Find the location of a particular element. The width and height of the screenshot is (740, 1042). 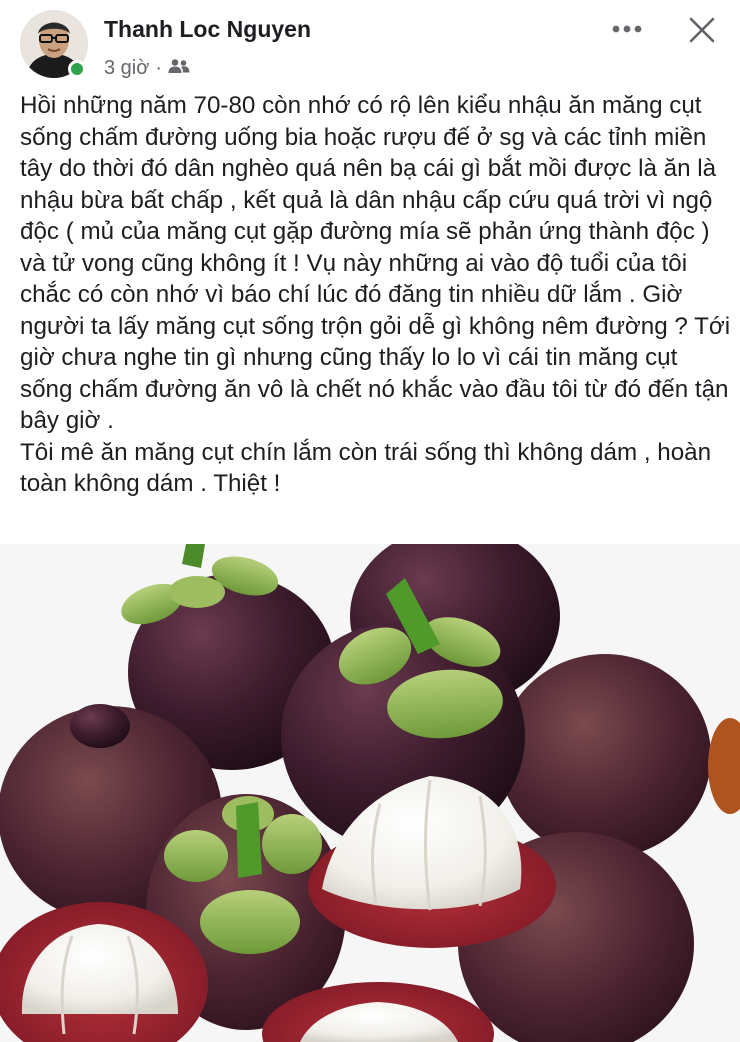

more-icon is located at coordinates (627, 29).